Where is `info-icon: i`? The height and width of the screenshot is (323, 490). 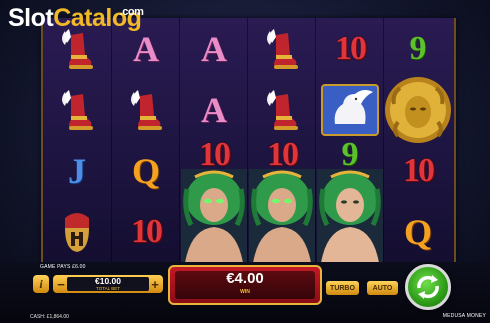
info-icon: i is located at coordinates (41, 283).